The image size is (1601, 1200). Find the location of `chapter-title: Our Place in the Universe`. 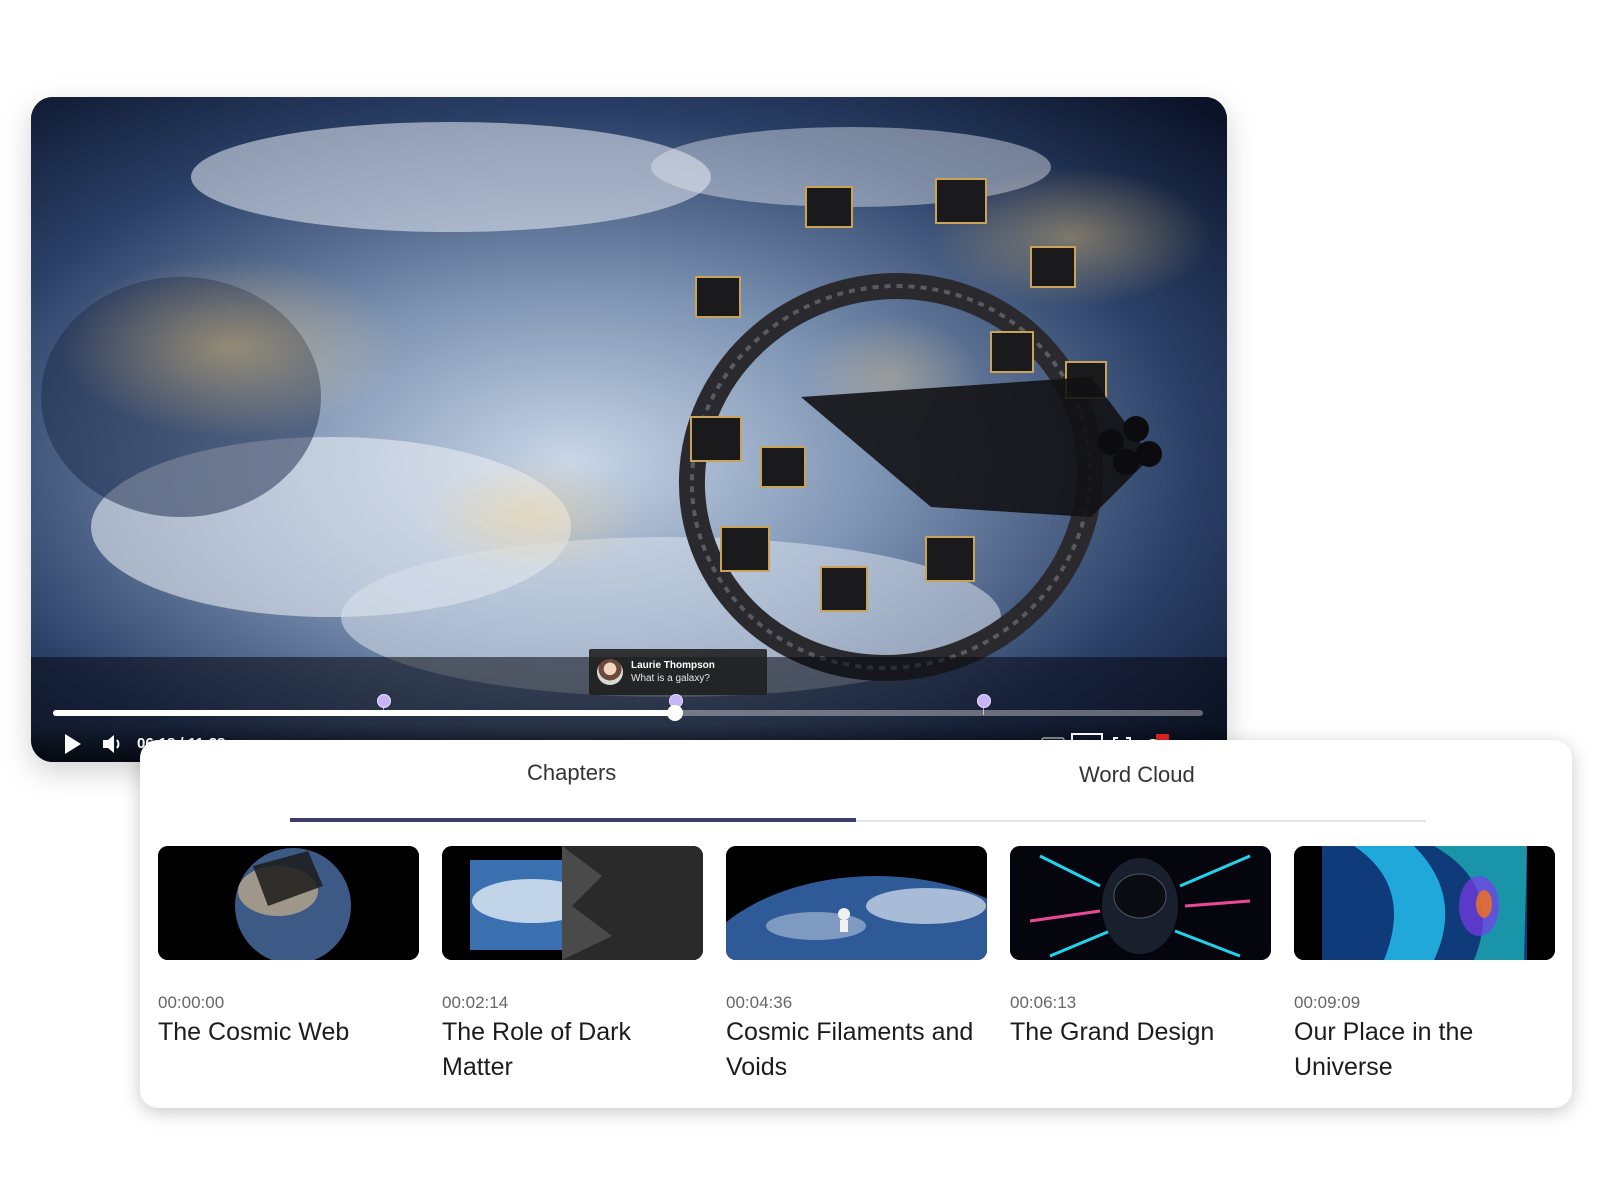

chapter-title: Our Place in the Universe is located at coordinates (1384, 1049).